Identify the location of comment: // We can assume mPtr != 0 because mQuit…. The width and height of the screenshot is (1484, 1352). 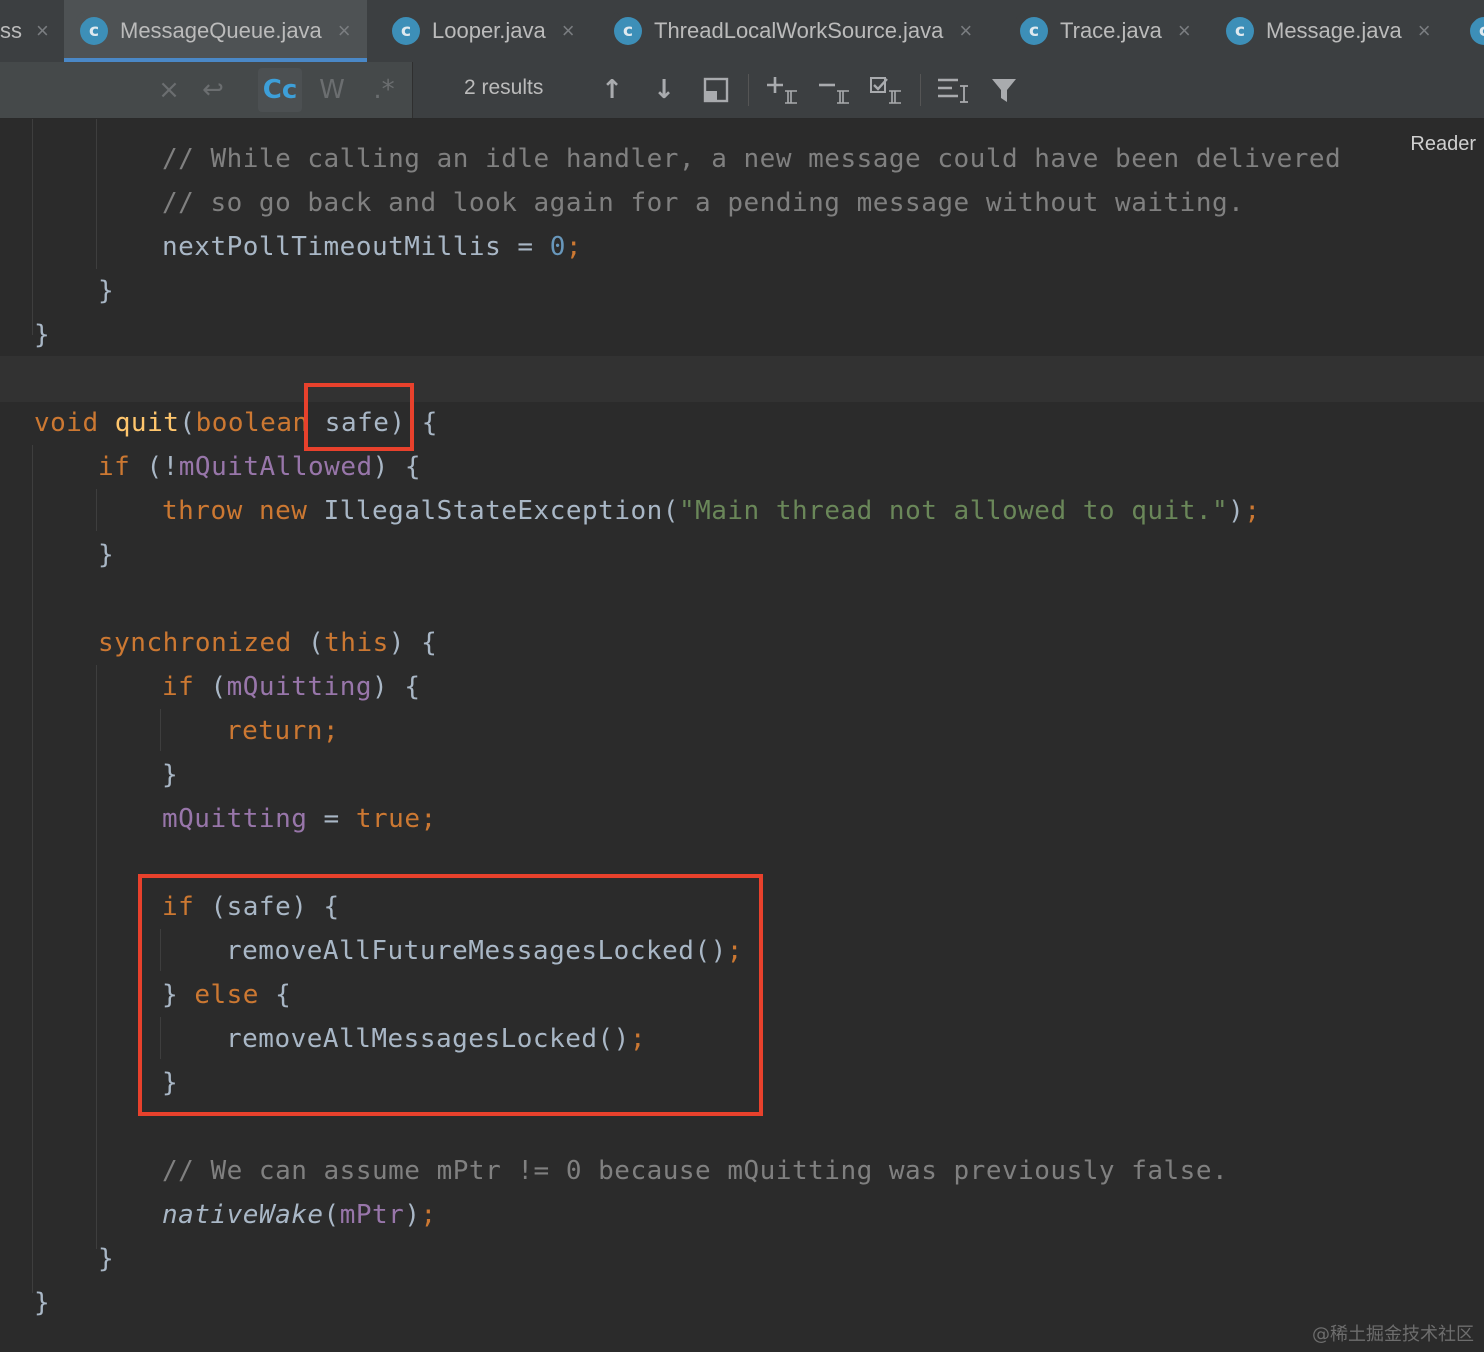
(695, 1171).